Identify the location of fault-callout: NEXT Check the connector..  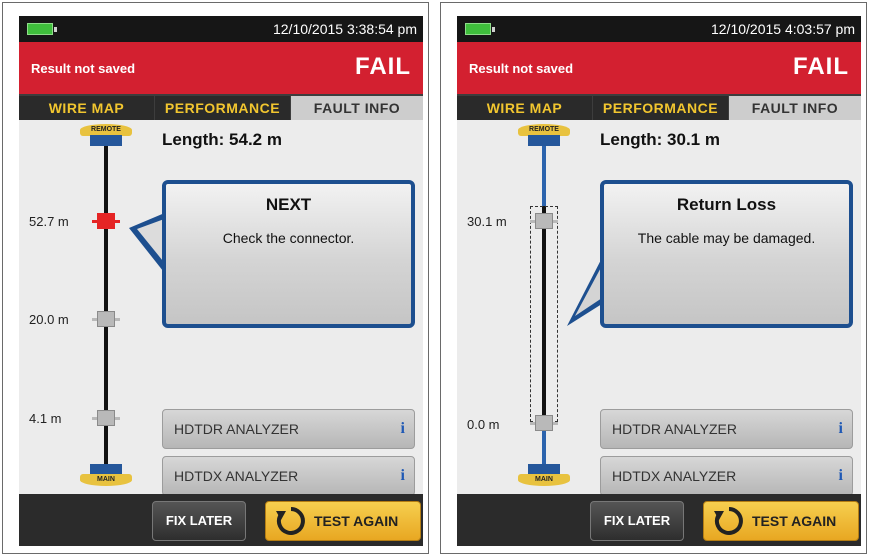
(288, 254).